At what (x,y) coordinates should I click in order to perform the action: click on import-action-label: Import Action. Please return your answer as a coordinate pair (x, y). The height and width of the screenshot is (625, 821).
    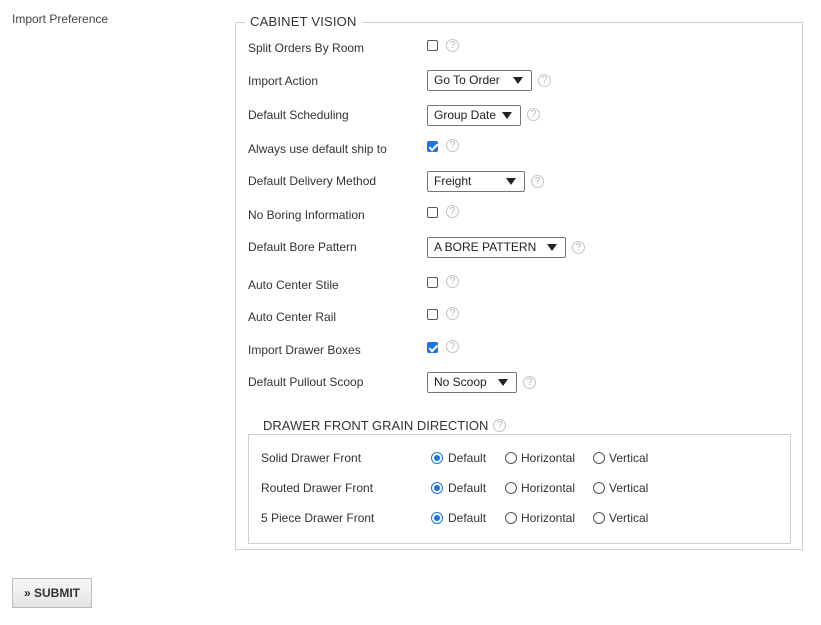
    Looking at the image, I should click on (283, 81).